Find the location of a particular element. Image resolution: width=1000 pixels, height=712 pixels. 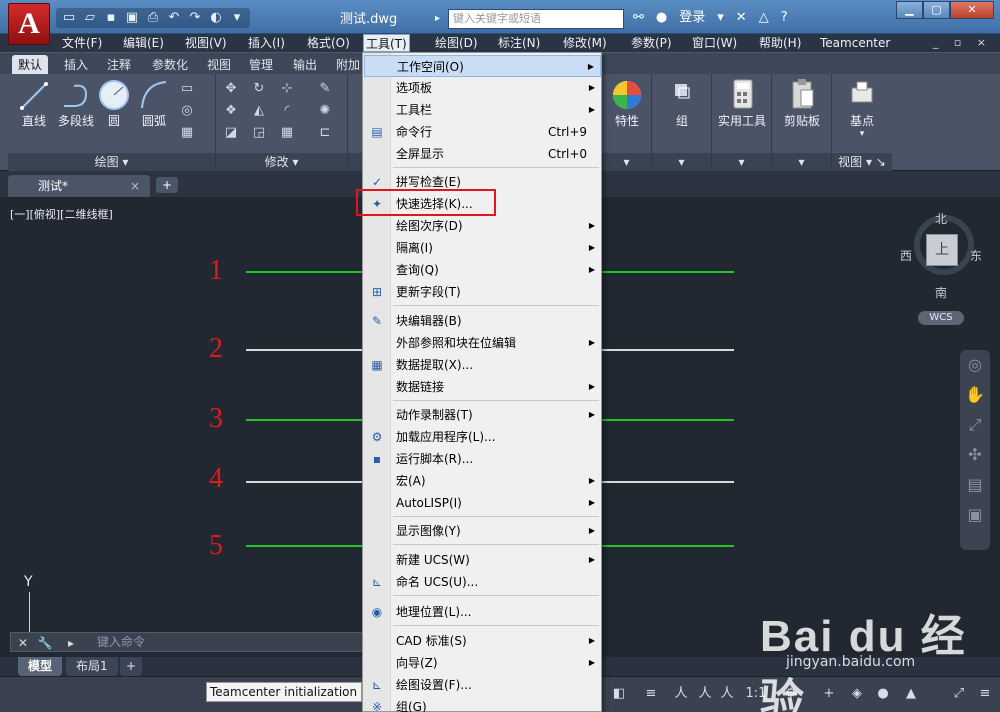

exchange-icon: ✕ is located at coordinates (741, 18).